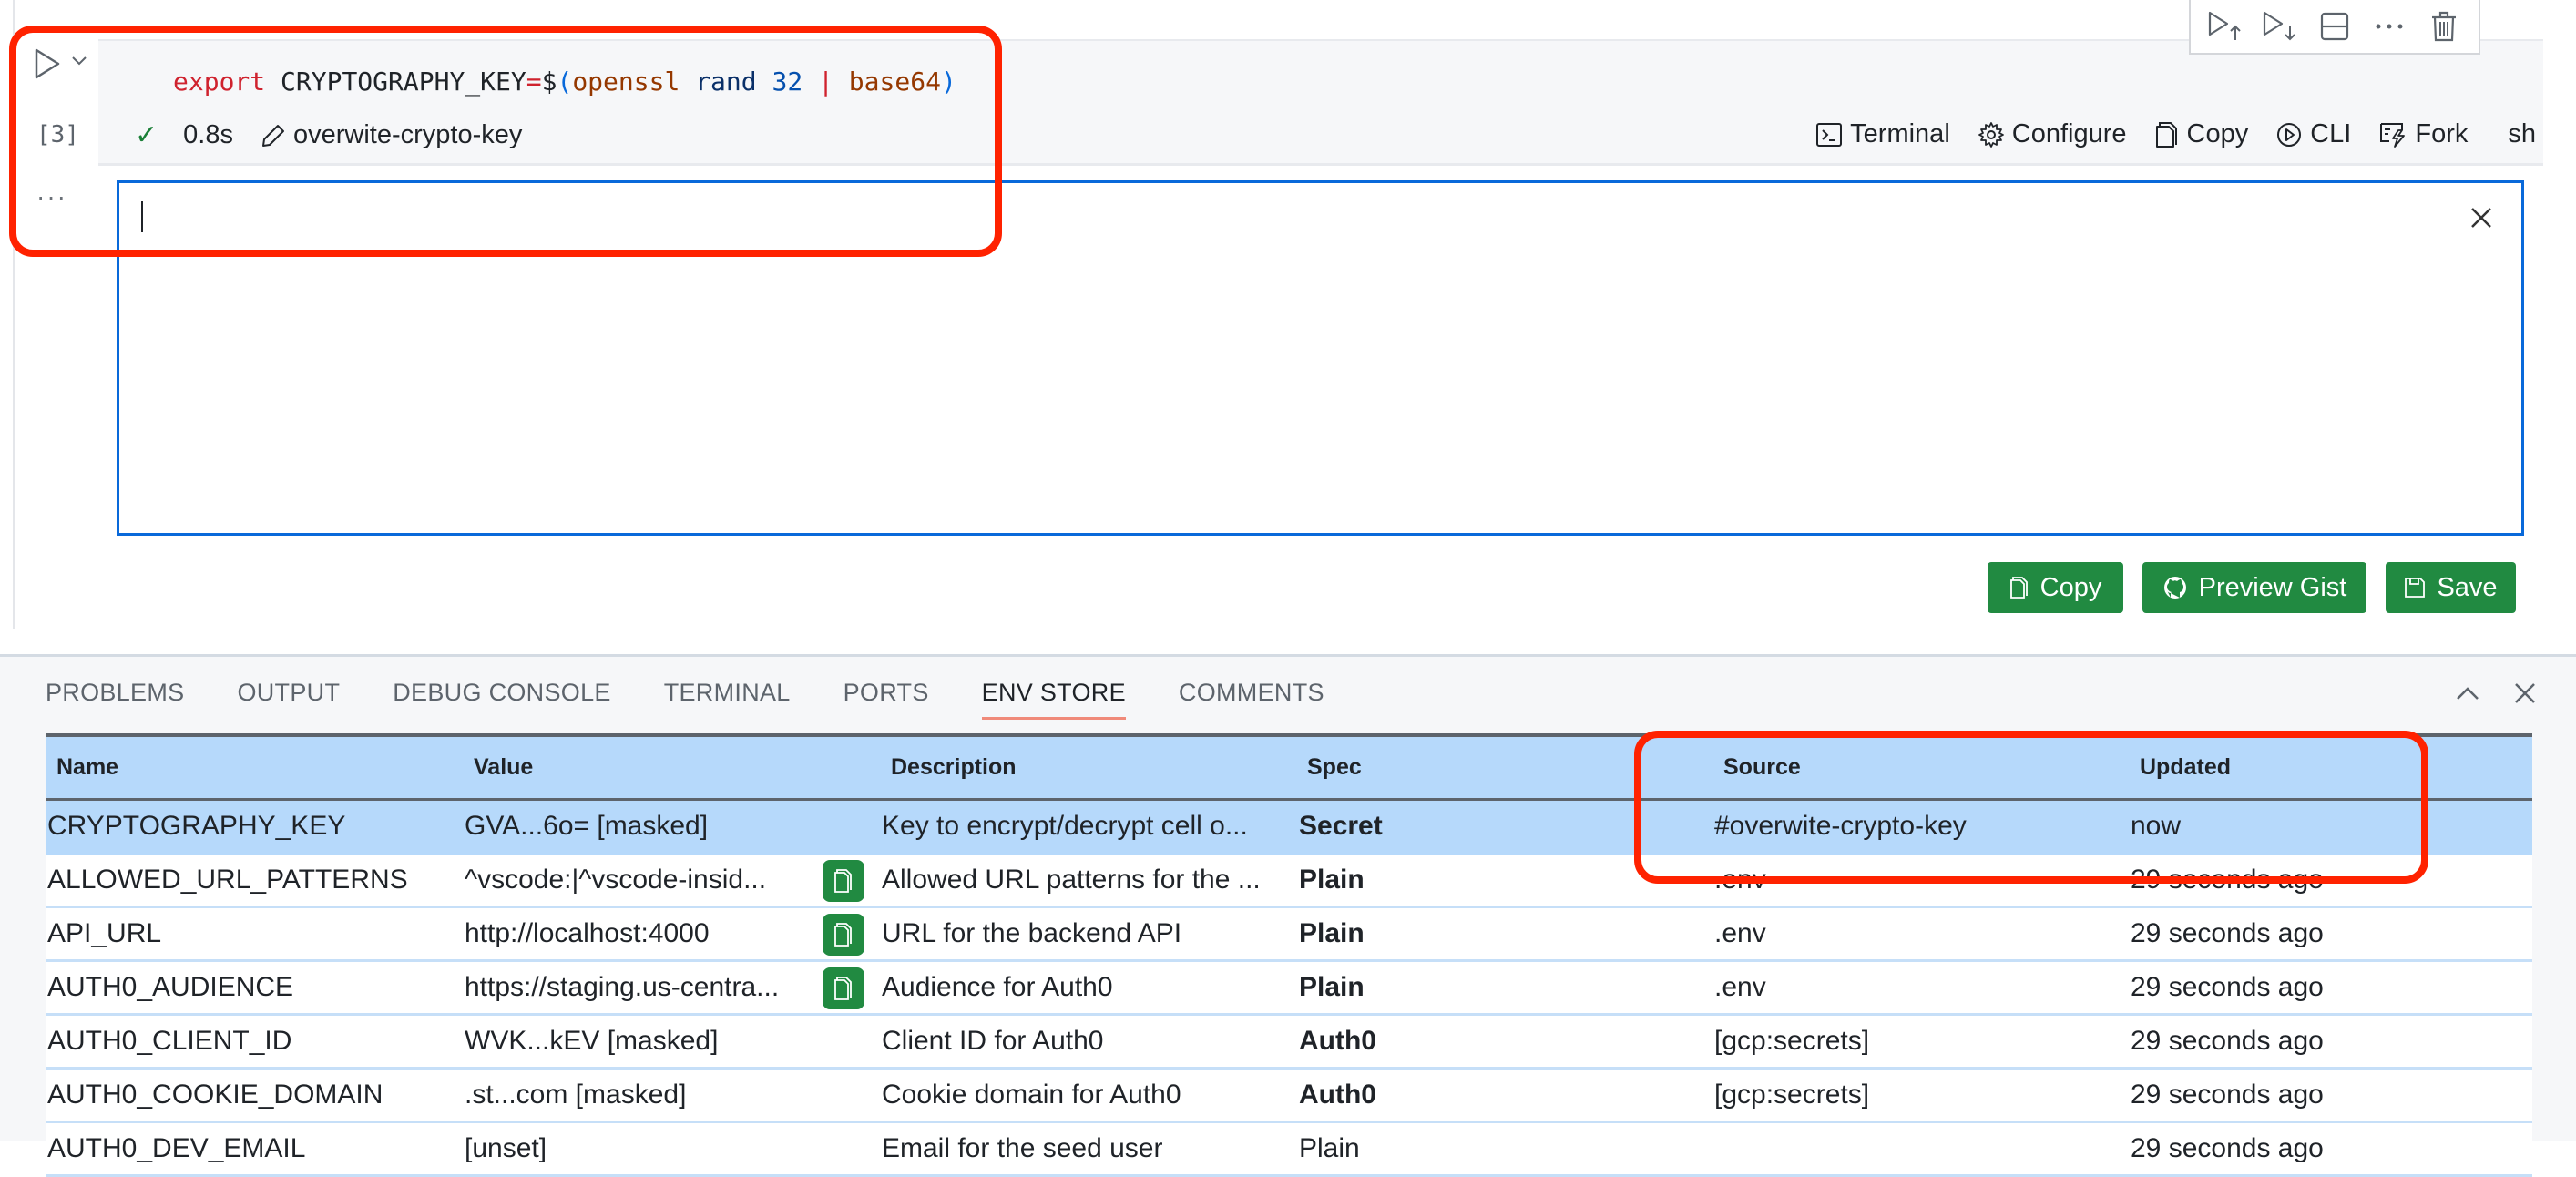  What do you see at coordinates (501, 693) in the screenshot?
I see `tab-debug-console: DEBUG CONSOLE` at bounding box center [501, 693].